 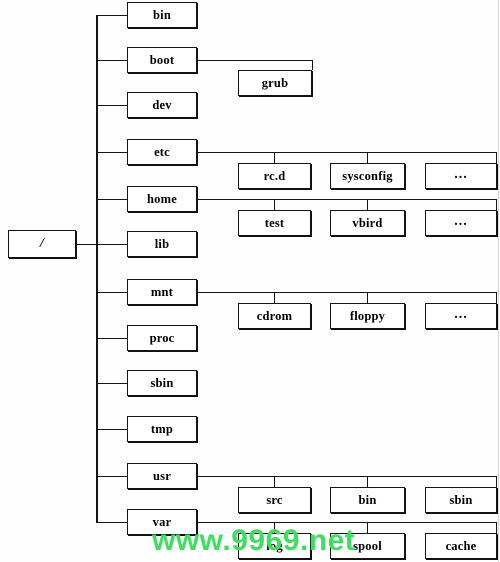 I want to click on root-directory: /, so click(x=42, y=244).